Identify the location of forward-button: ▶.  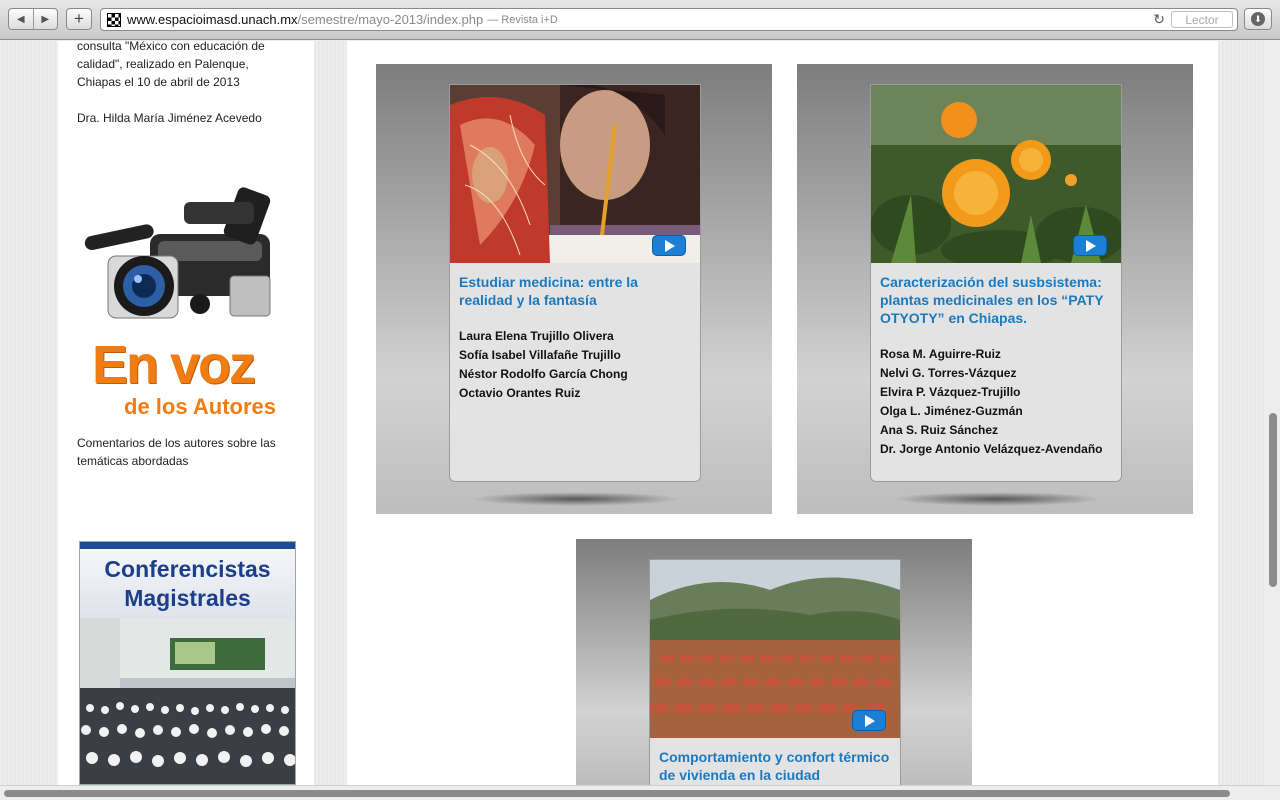
(45, 19).